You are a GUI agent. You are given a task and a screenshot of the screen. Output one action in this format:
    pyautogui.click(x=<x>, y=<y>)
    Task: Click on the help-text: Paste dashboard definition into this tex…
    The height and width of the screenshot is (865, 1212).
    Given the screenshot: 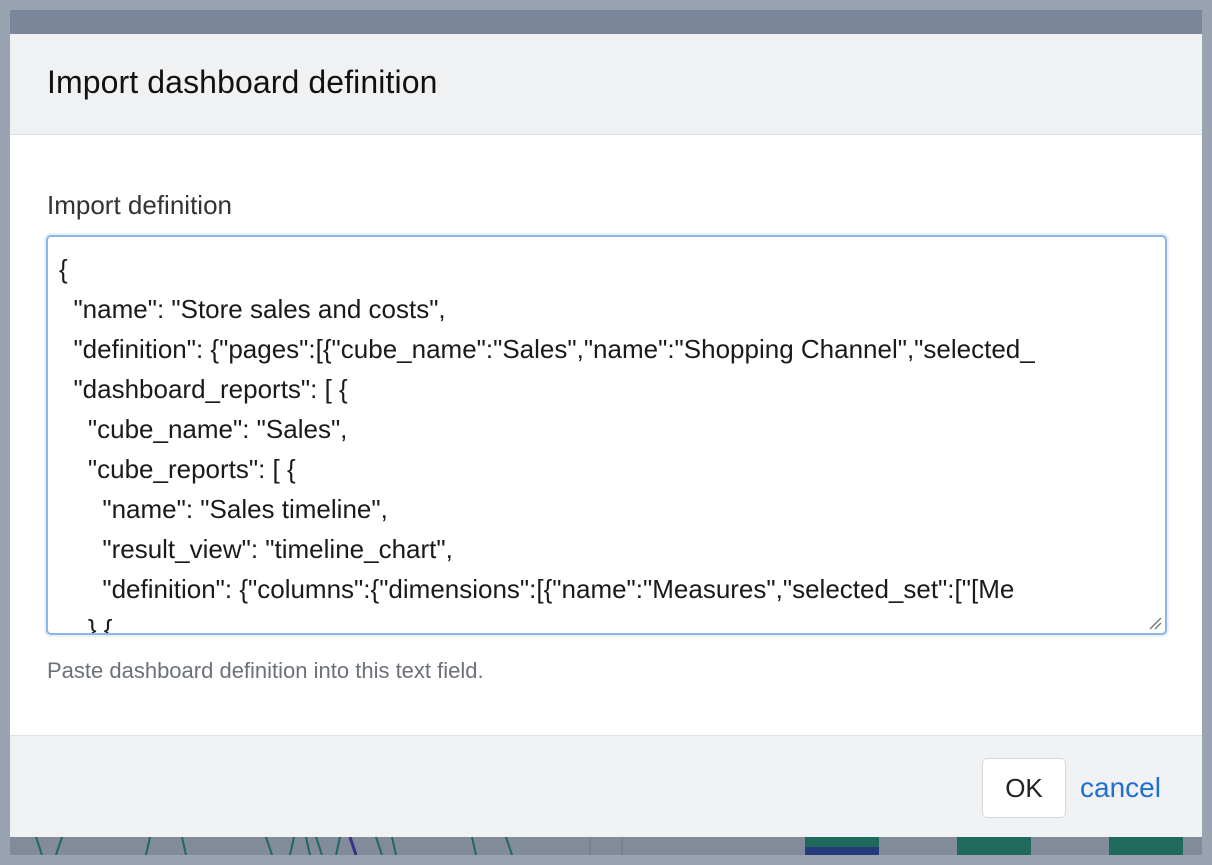 What is the action you would take?
    pyautogui.click(x=265, y=670)
    